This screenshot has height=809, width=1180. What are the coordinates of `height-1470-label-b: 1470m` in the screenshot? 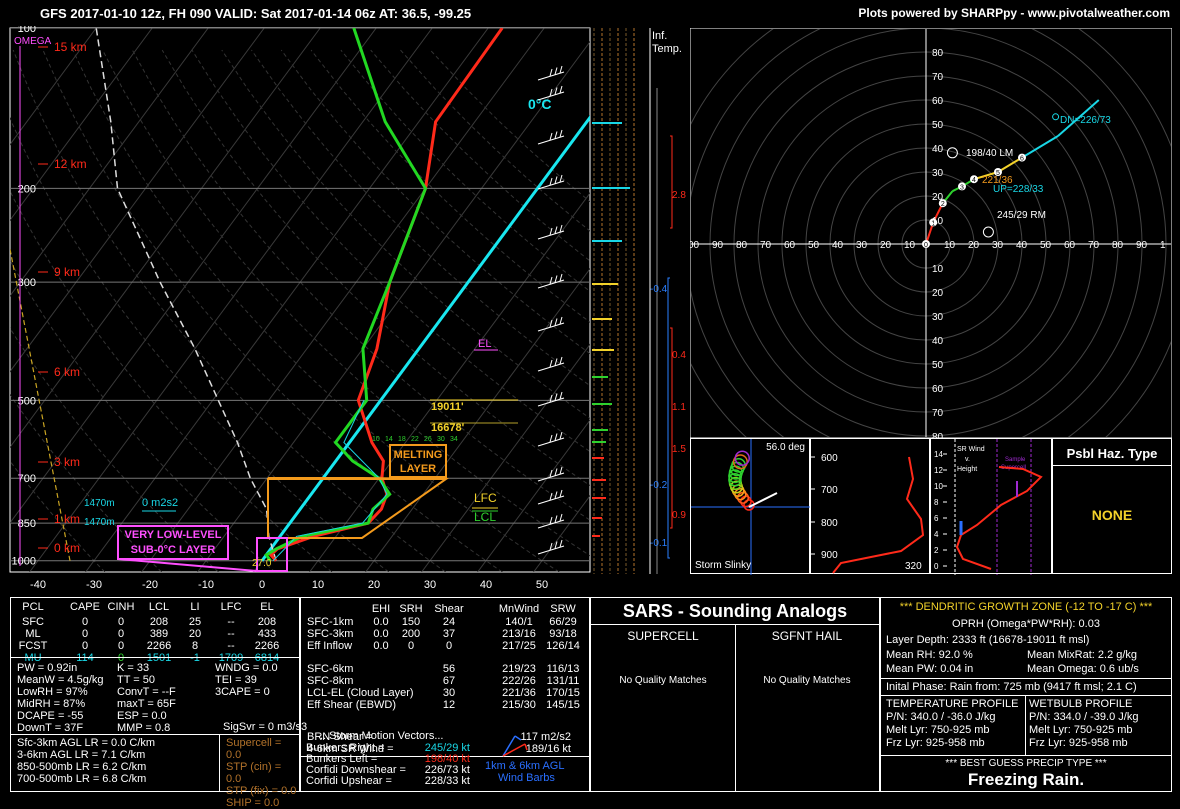 It's located at (99, 522).